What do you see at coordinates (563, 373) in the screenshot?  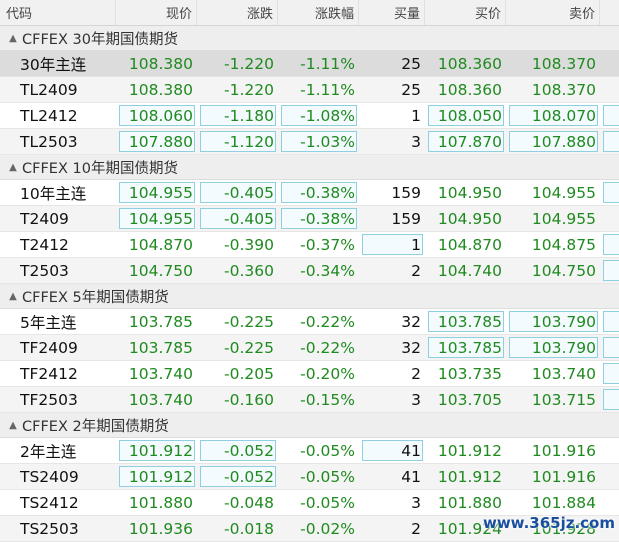 I see `ask-cell: 103.740` at bounding box center [563, 373].